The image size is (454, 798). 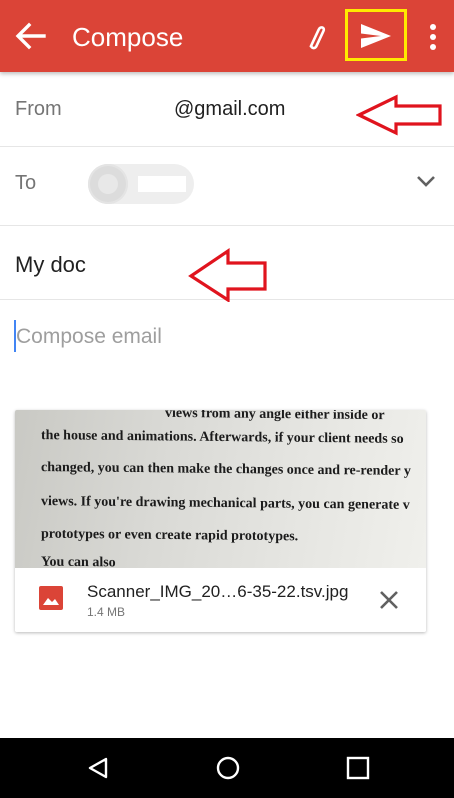 I want to click on attachment-file-name: Scanner_IMG_20…6-35-22.tsv.jpg, so click(x=218, y=591).